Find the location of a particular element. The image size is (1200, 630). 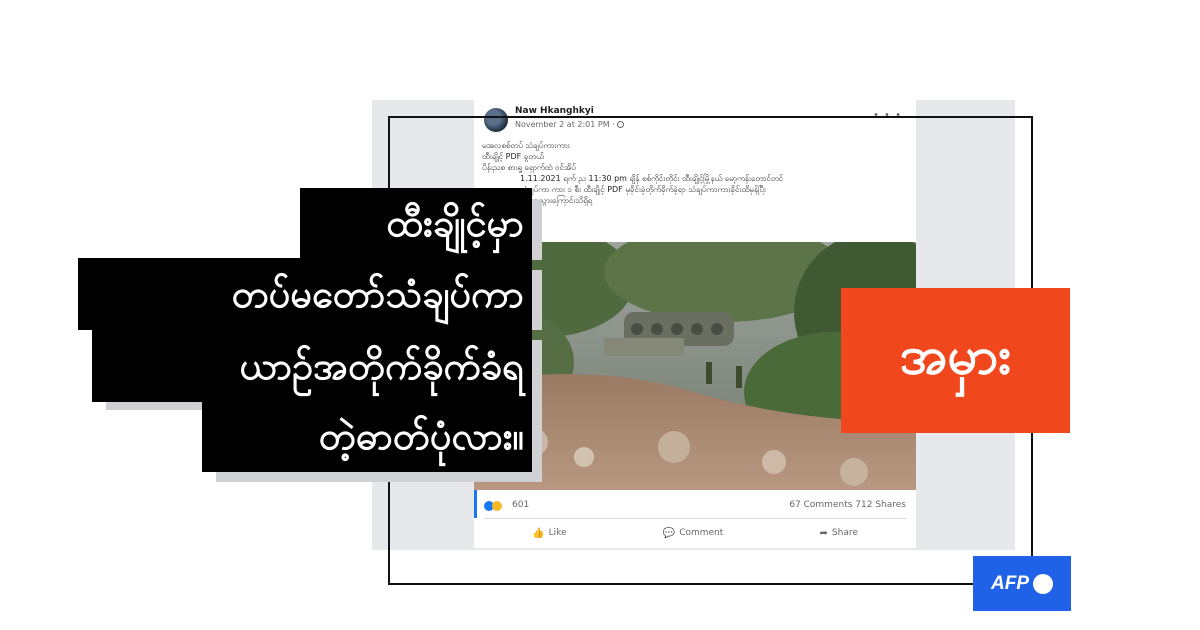

afp-logo: AFP is located at coordinates (1022, 583).